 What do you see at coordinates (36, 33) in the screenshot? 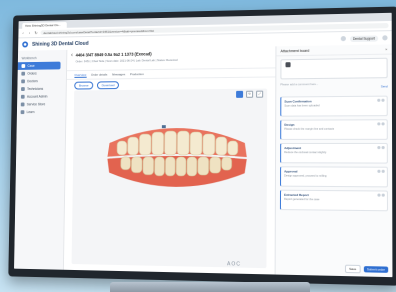
I see `reload-icon: ↻` at bounding box center [36, 33].